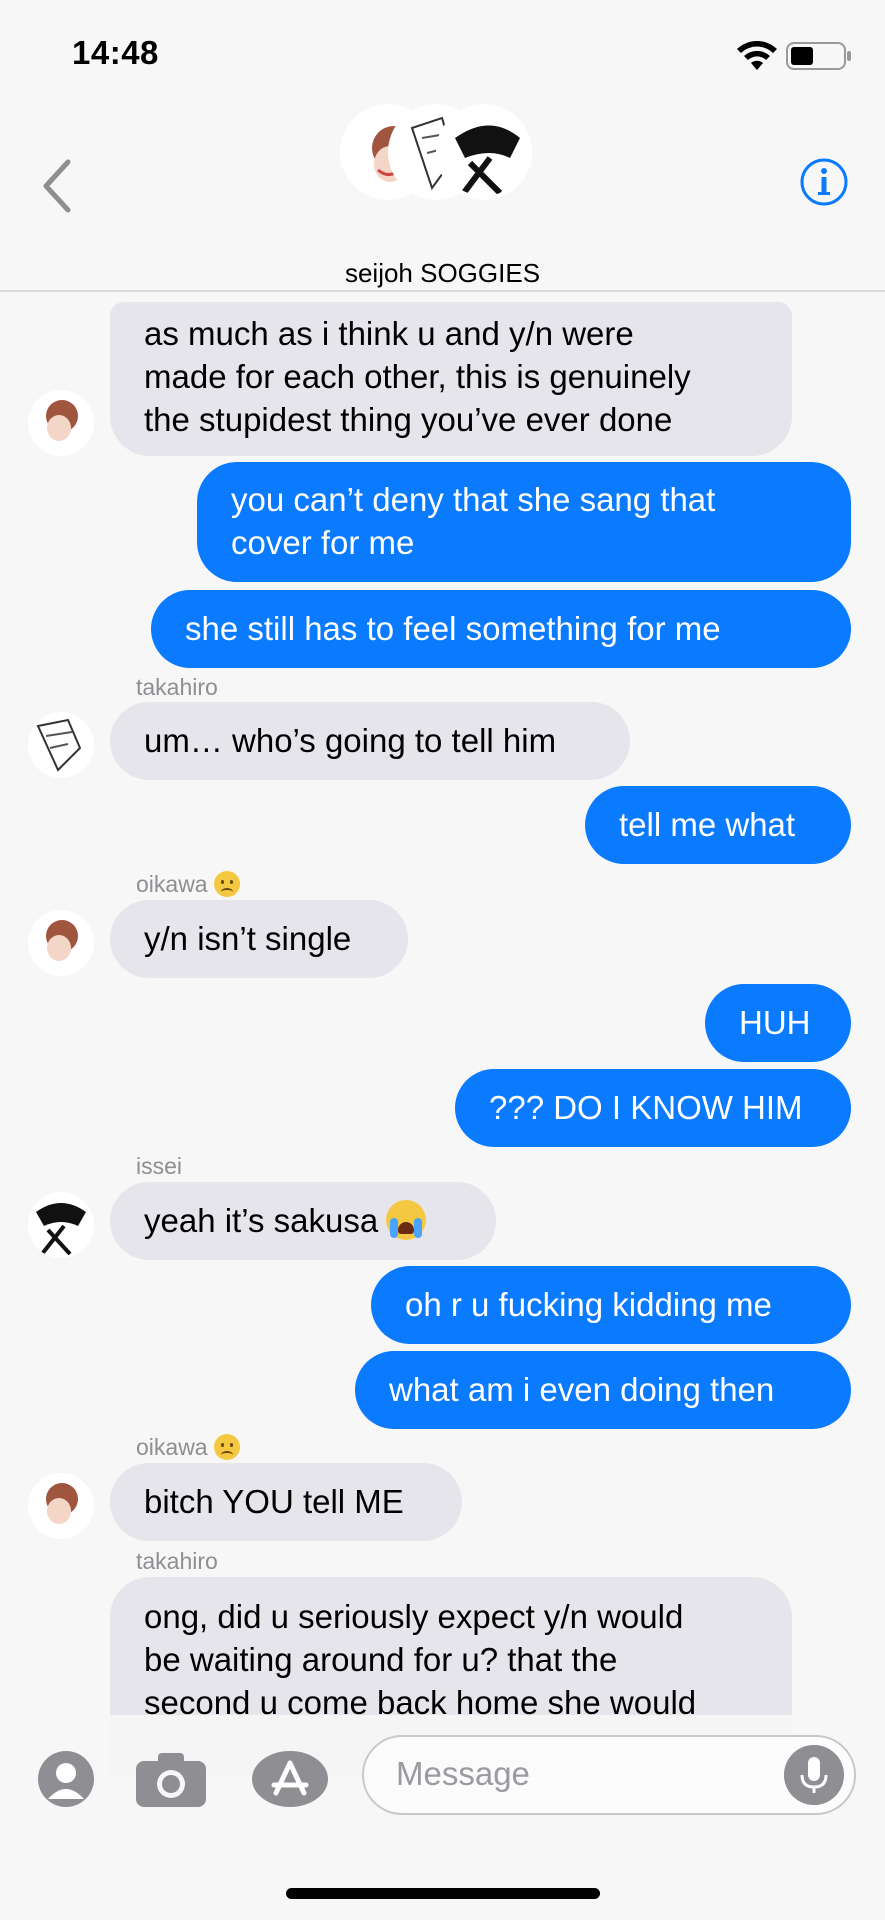 This screenshot has width=885, height=1920. What do you see at coordinates (290, 1779) in the screenshot?
I see `app-store-icon` at bounding box center [290, 1779].